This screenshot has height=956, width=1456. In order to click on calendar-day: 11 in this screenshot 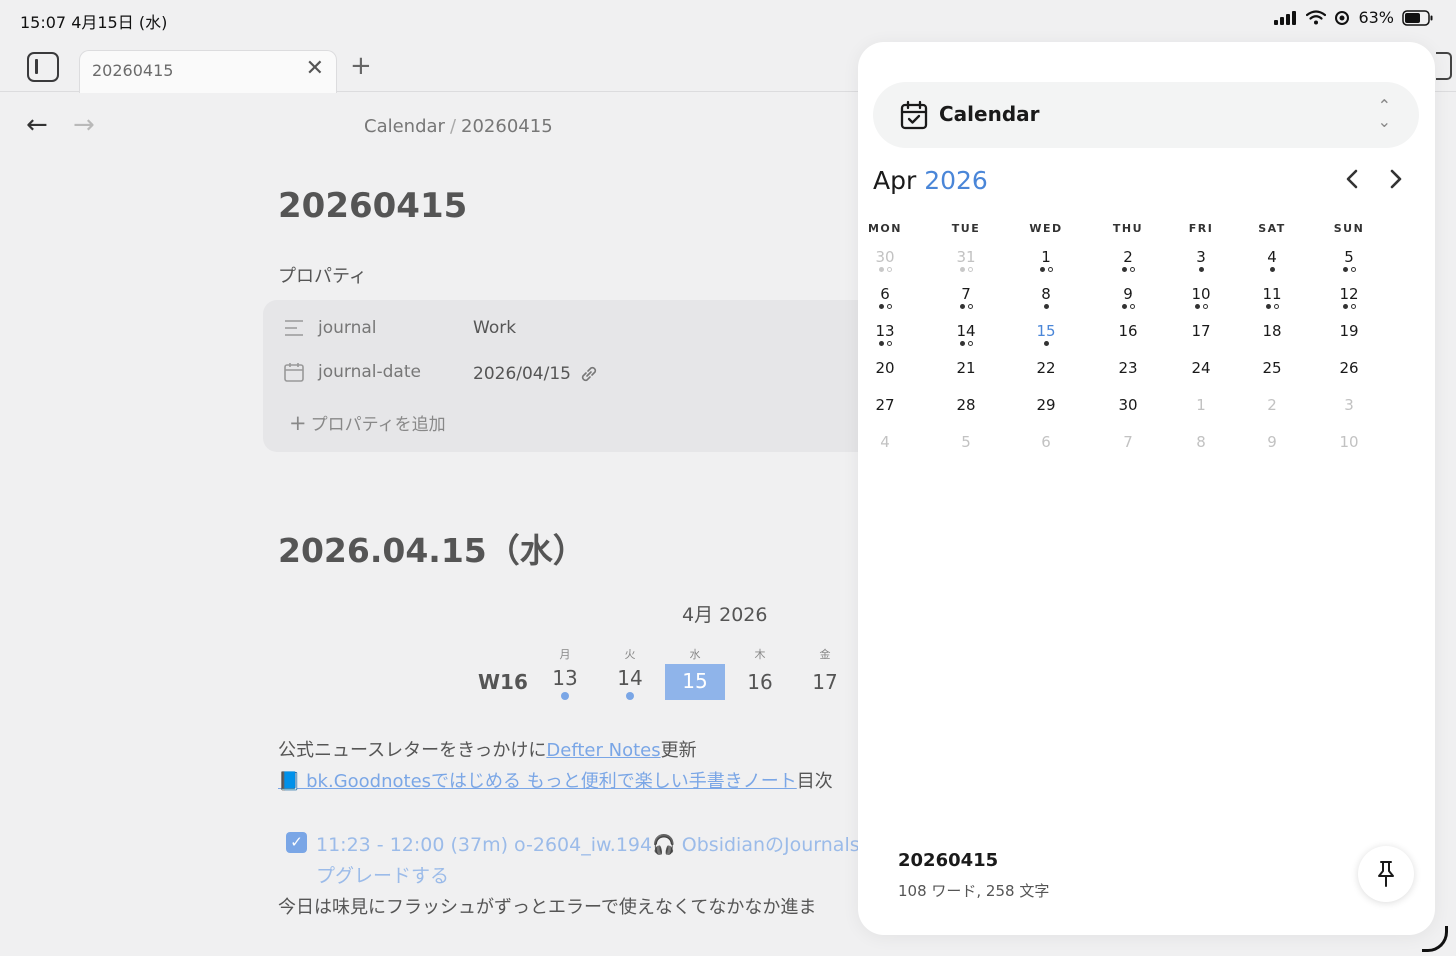, I will do `click(1272, 294)`.